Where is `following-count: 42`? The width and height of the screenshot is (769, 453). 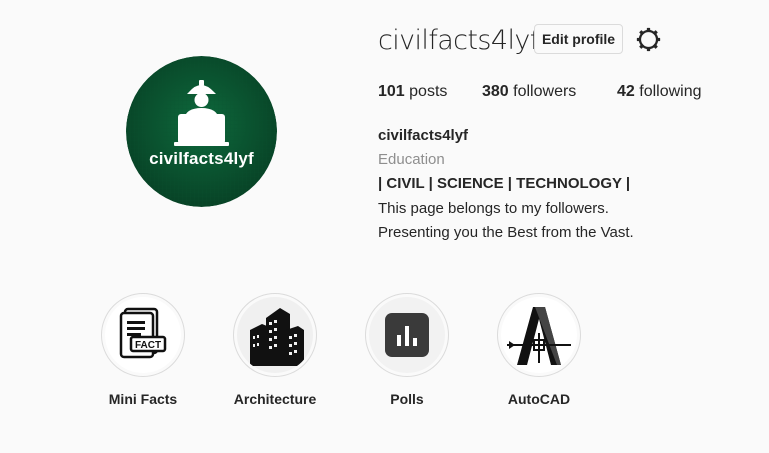
following-count: 42 is located at coordinates (626, 91).